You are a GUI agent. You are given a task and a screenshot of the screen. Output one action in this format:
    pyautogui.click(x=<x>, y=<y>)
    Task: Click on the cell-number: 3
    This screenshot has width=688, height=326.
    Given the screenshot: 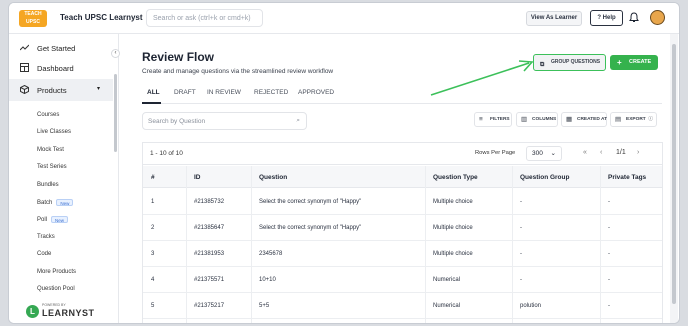 What is the action you would take?
    pyautogui.click(x=153, y=254)
    